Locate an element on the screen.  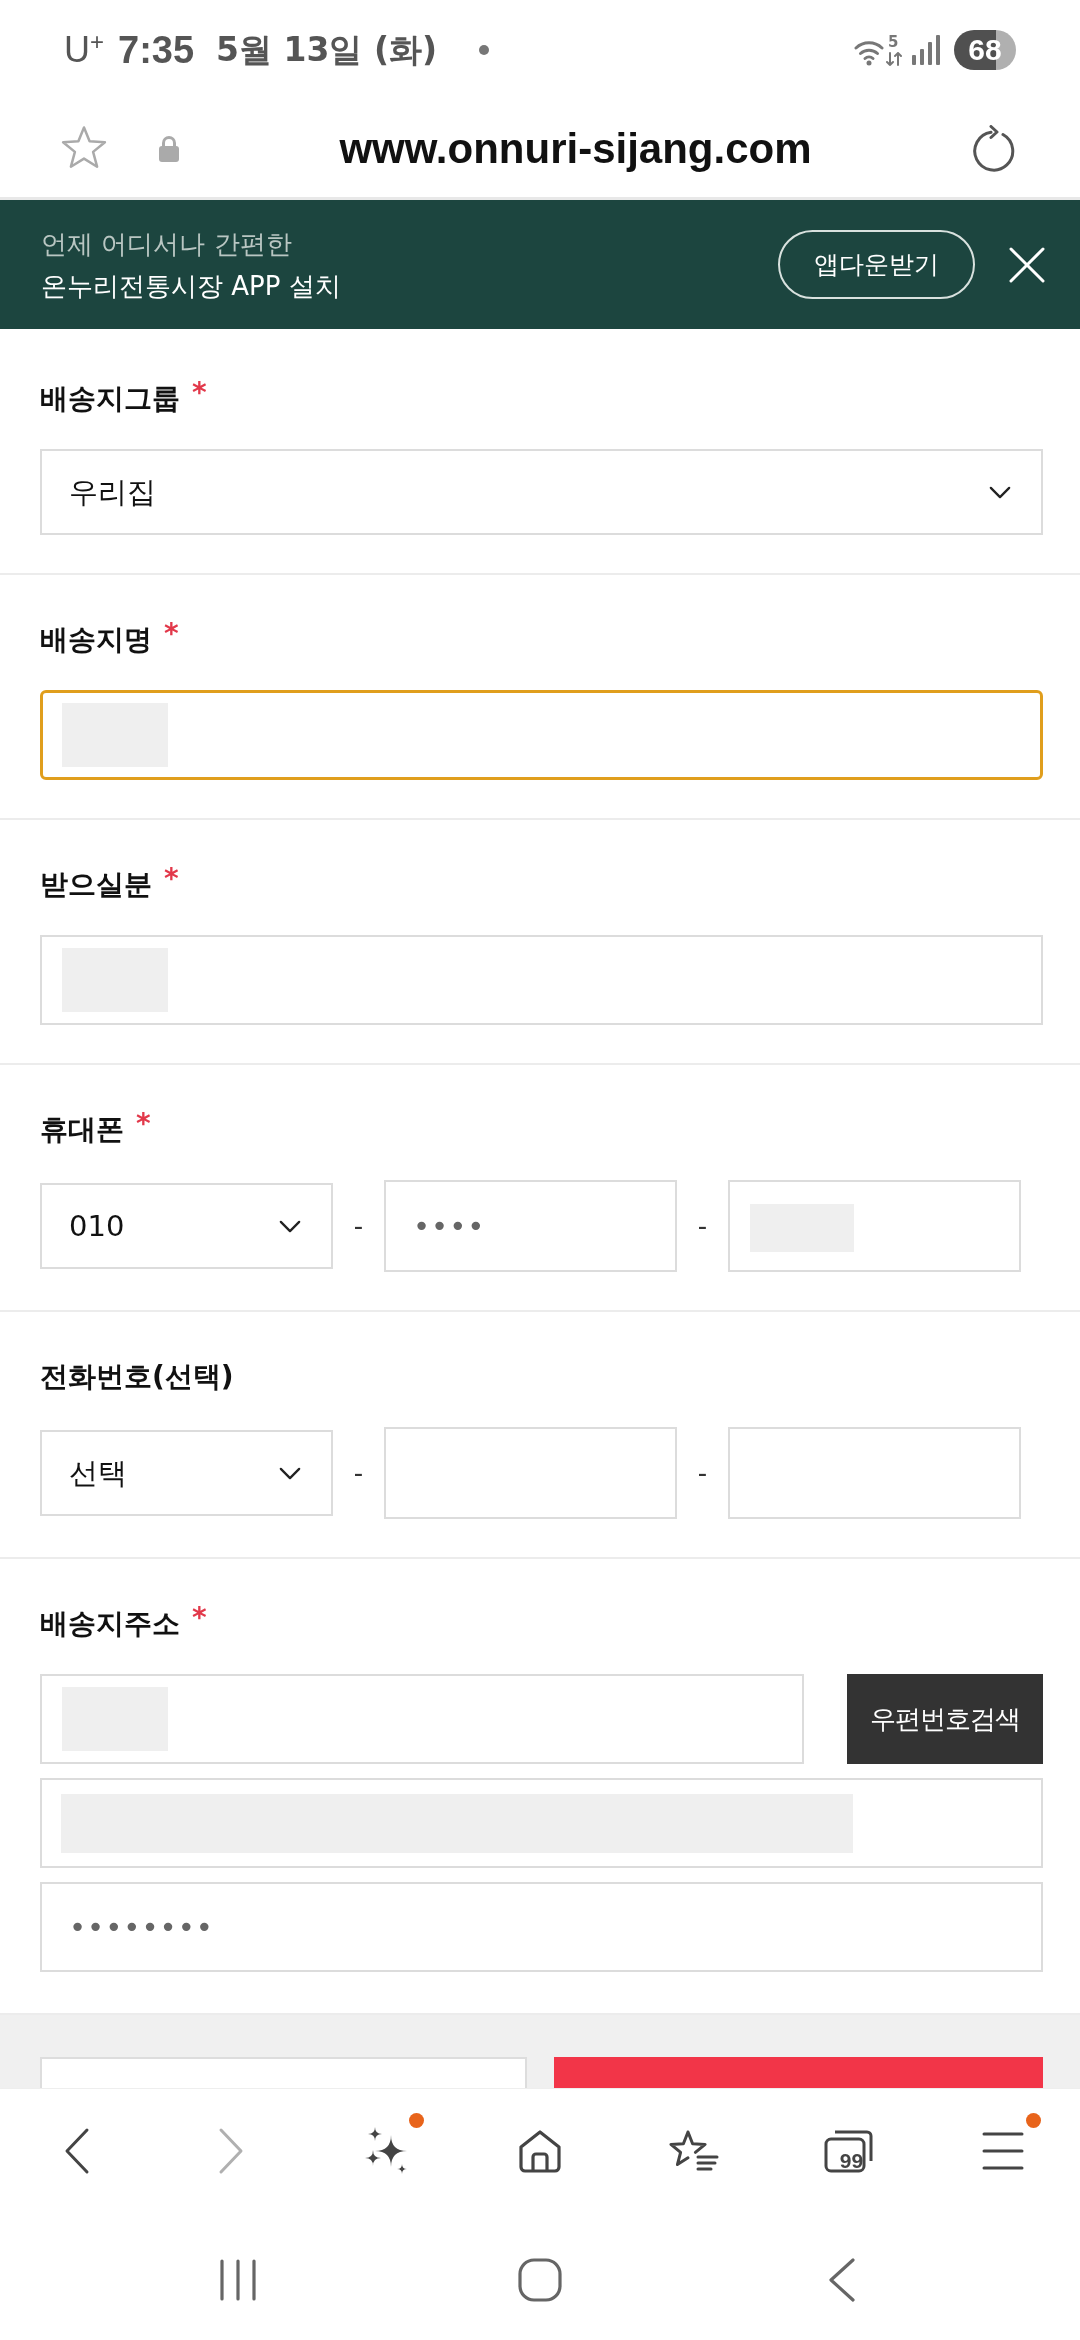
field-label: 배송지그룹 is located at coordinates (110, 399).